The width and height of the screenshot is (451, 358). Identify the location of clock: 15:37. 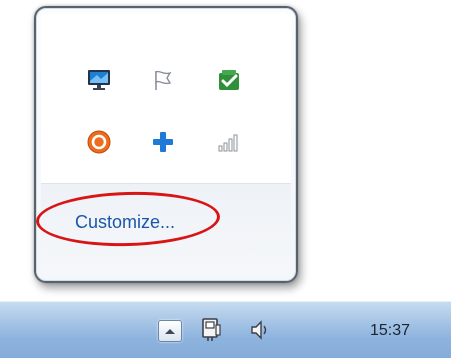
(390, 331).